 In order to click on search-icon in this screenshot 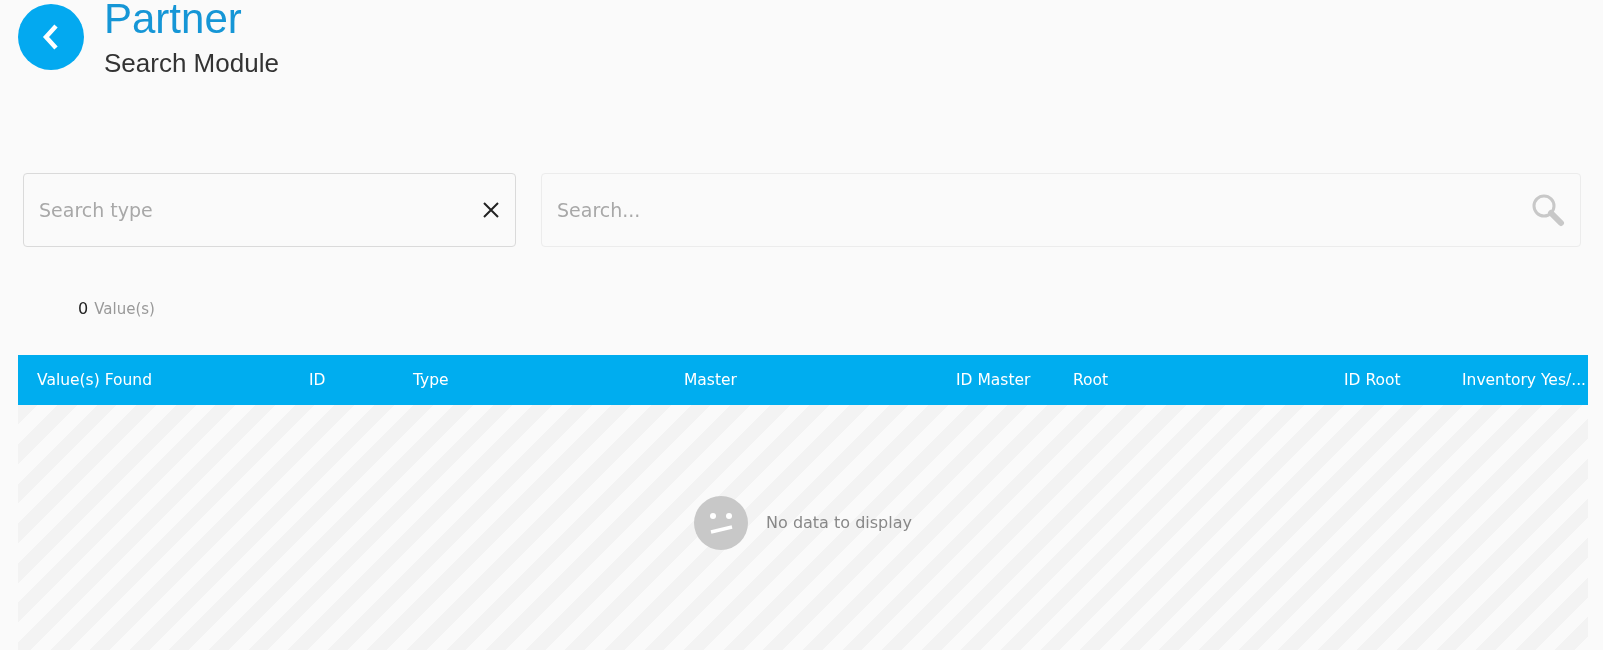, I will do `click(1548, 210)`.